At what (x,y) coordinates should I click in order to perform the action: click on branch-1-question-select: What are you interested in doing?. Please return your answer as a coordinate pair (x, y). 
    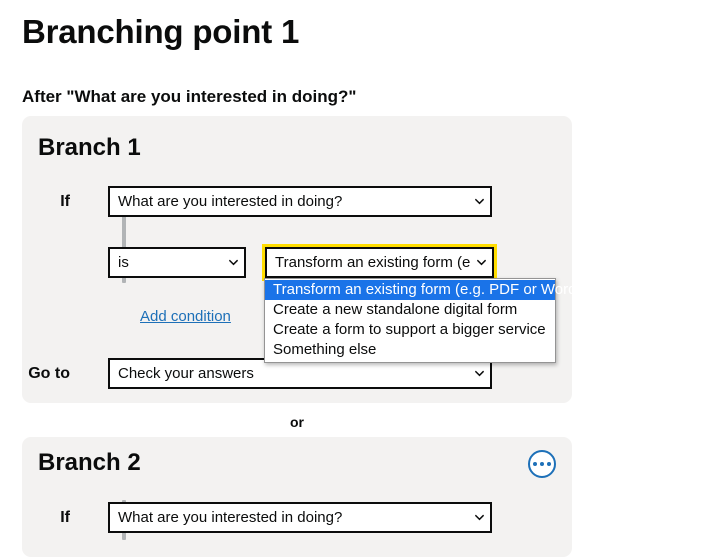
    Looking at the image, I should click on (300, 201).